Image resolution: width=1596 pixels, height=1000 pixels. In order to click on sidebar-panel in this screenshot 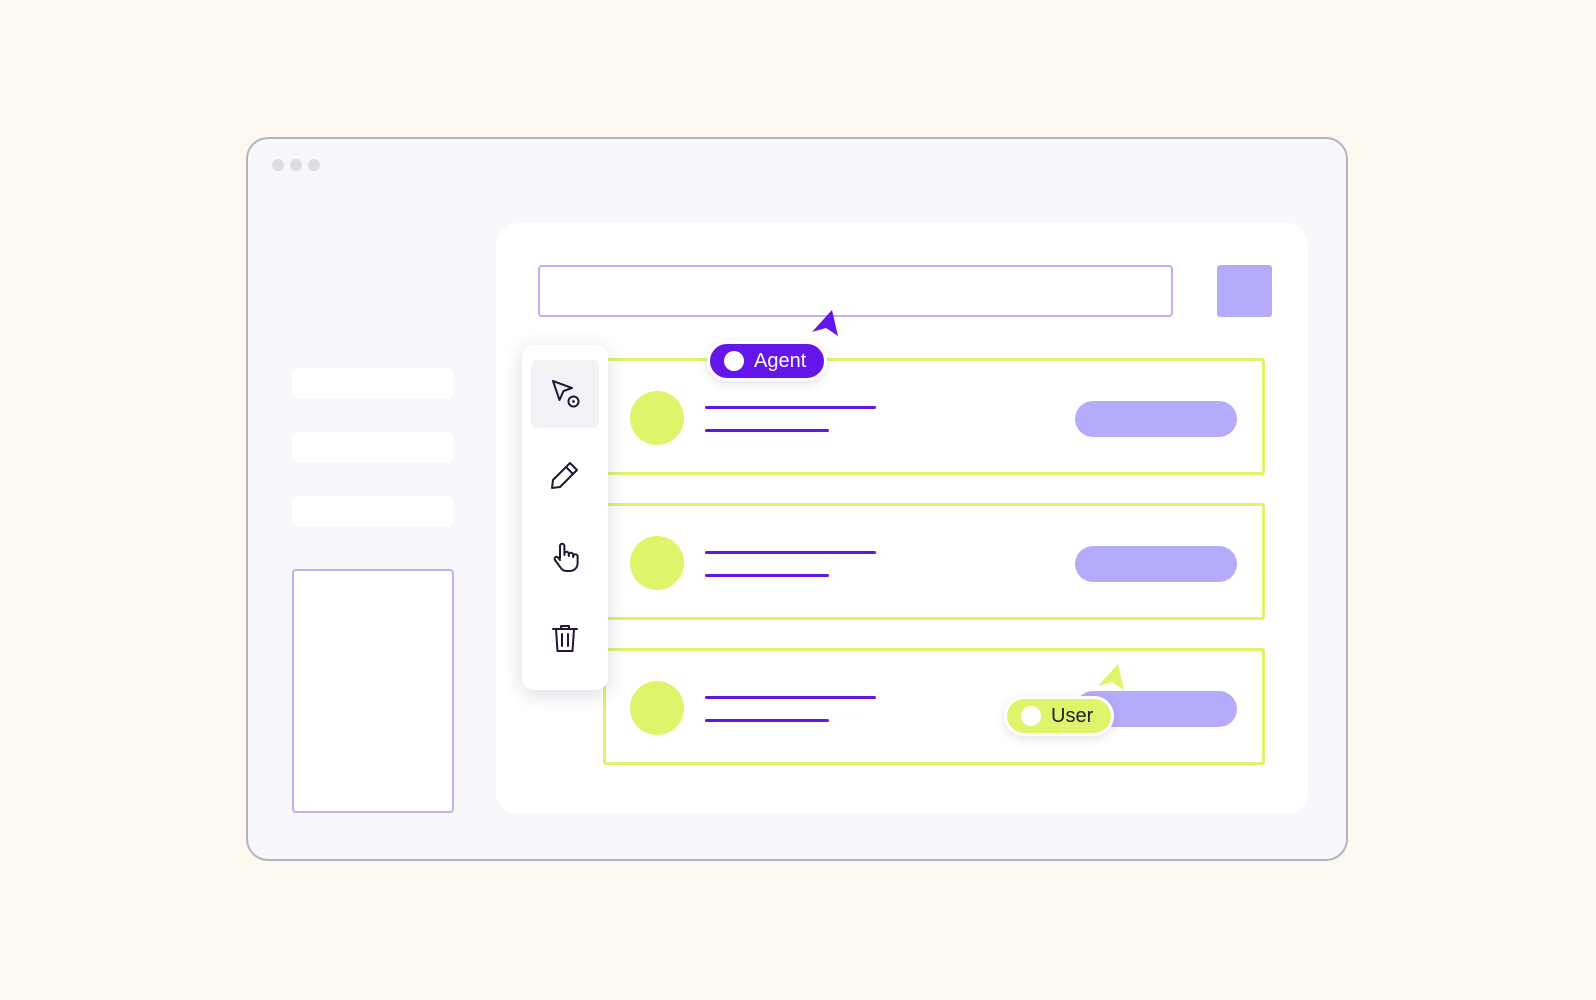, I will do `click(373, 691)`.